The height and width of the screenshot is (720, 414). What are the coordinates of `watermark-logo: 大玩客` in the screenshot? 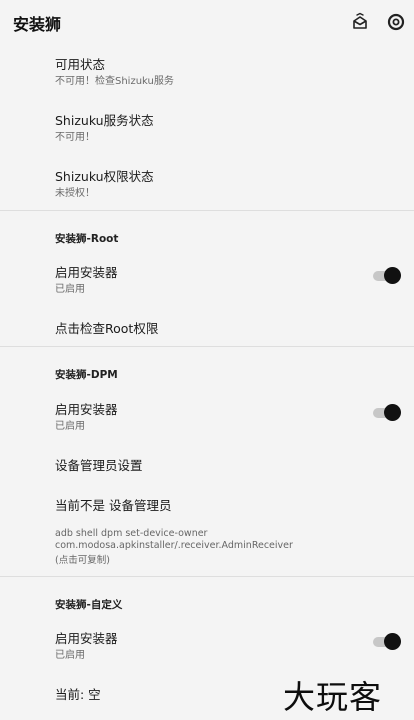 It's located at (333, 697).